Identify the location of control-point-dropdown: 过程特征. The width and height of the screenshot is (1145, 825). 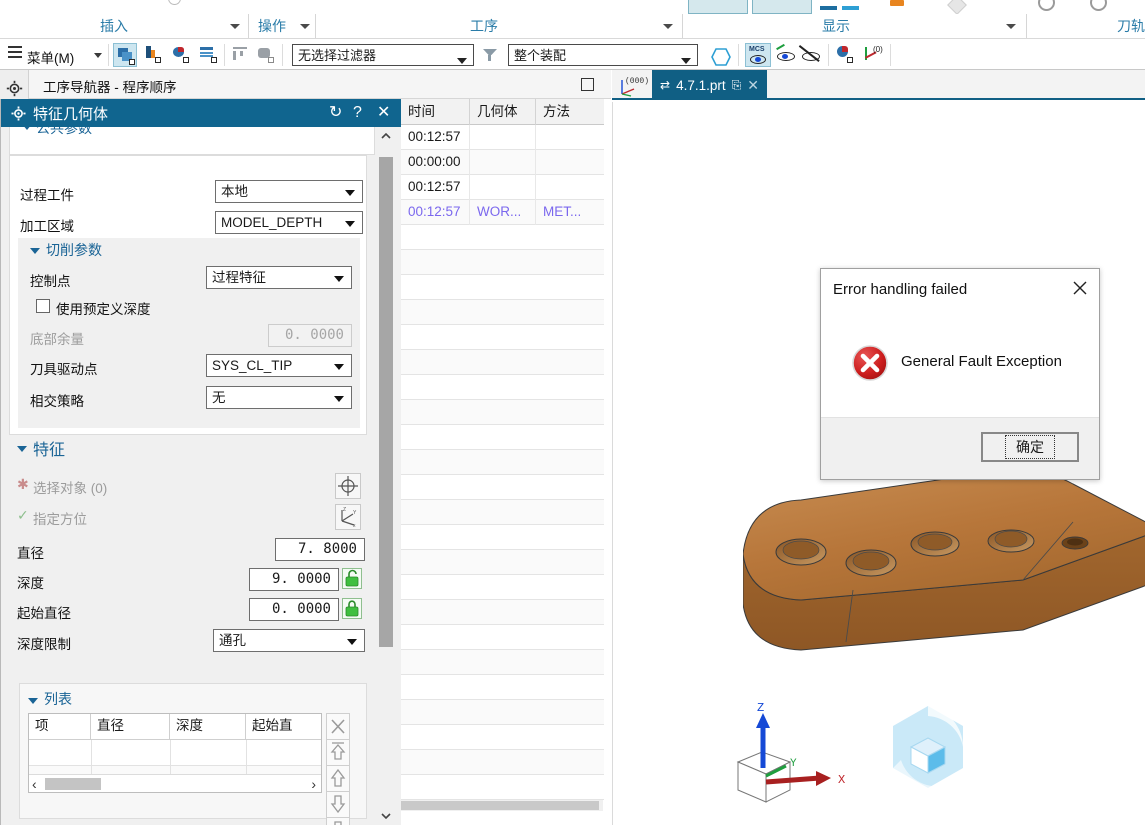
(279, 277).